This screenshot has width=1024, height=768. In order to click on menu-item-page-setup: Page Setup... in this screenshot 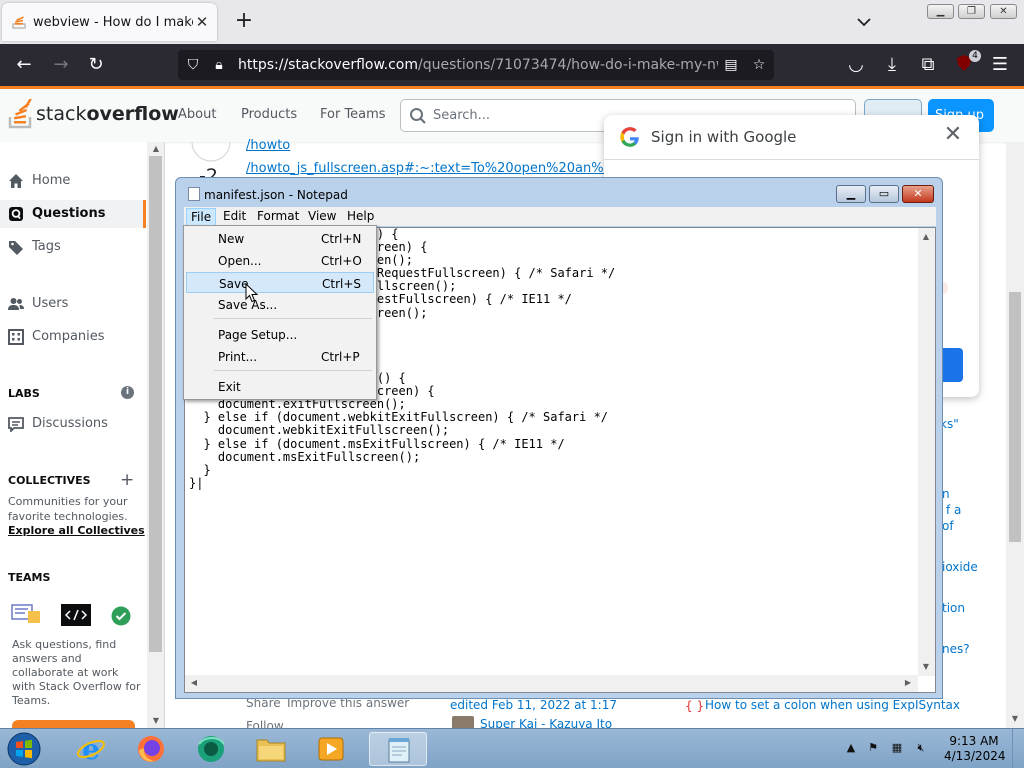, I will do `click(280, 334)`.